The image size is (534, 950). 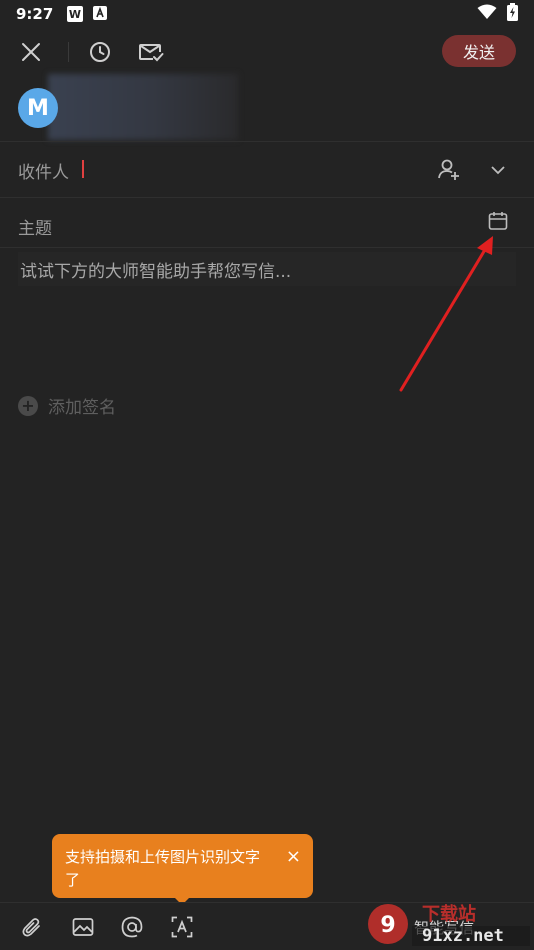 I want to click on site-watermark: 9 下载站 91xz.net, so click(x=447, y=922).